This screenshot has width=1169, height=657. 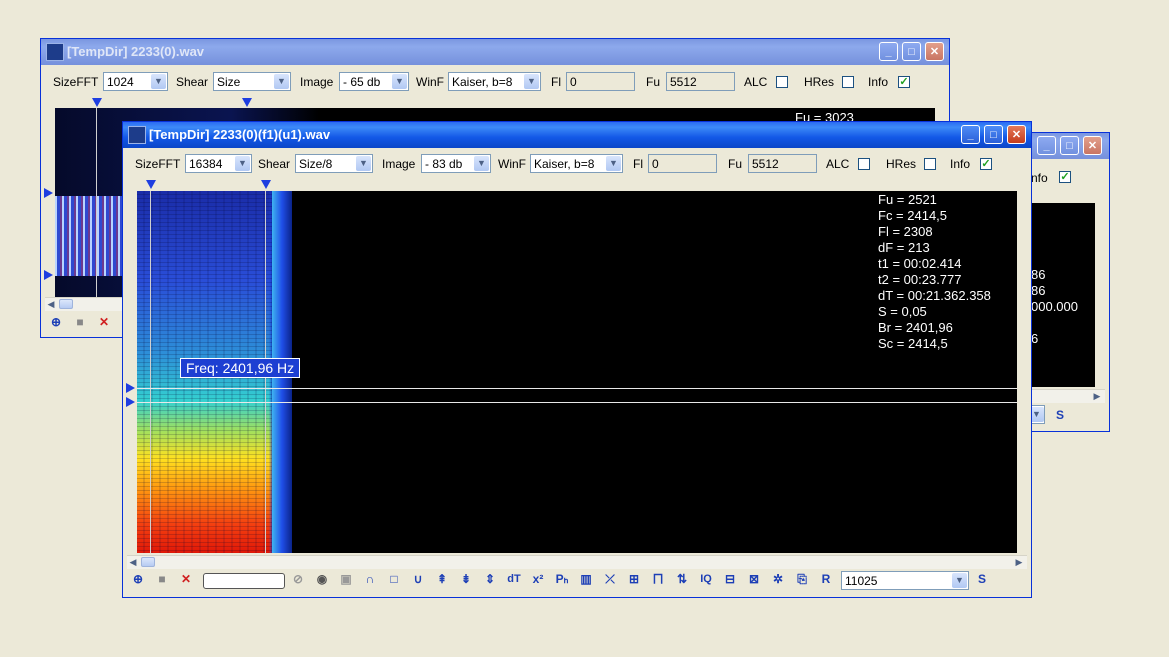 I want to click on notch-icon: ∪, so click(x=418, y=579).